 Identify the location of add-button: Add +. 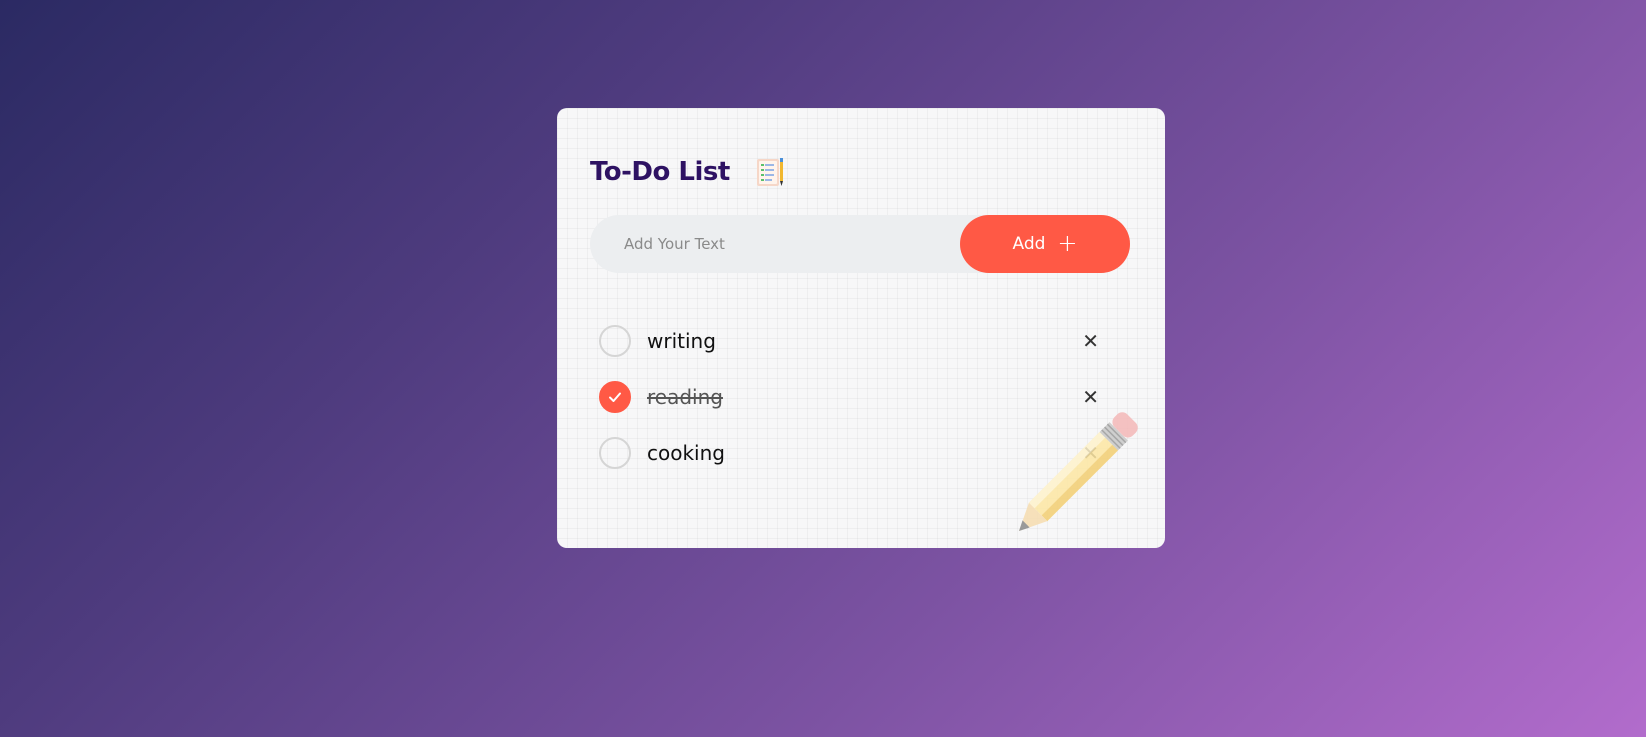
(1045, 244).